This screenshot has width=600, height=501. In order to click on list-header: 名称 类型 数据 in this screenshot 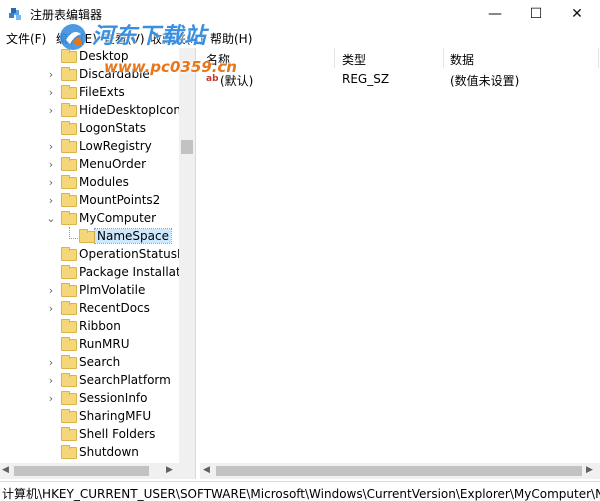, I will do `click(400, 58)`.